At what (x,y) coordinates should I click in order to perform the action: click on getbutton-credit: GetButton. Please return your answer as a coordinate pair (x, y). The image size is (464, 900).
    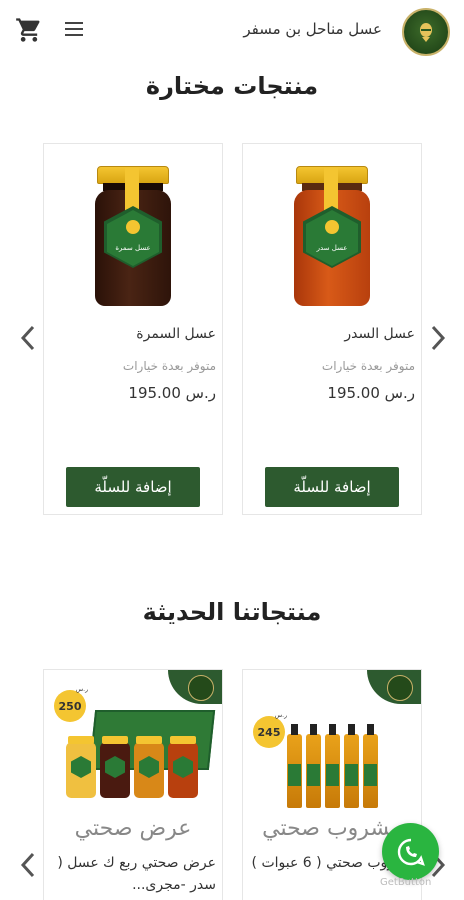
    Looking at the image, I should click on (405, 882).